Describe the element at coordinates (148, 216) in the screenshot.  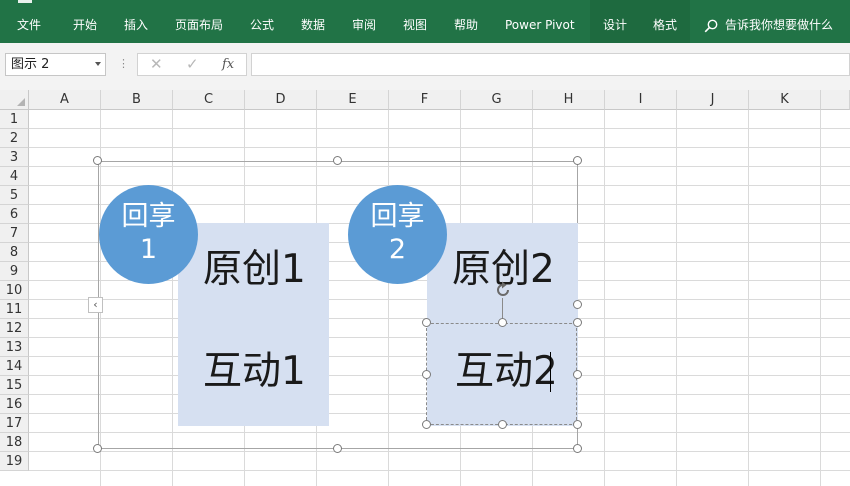
I see `circle1-line1: 回享` at that location.